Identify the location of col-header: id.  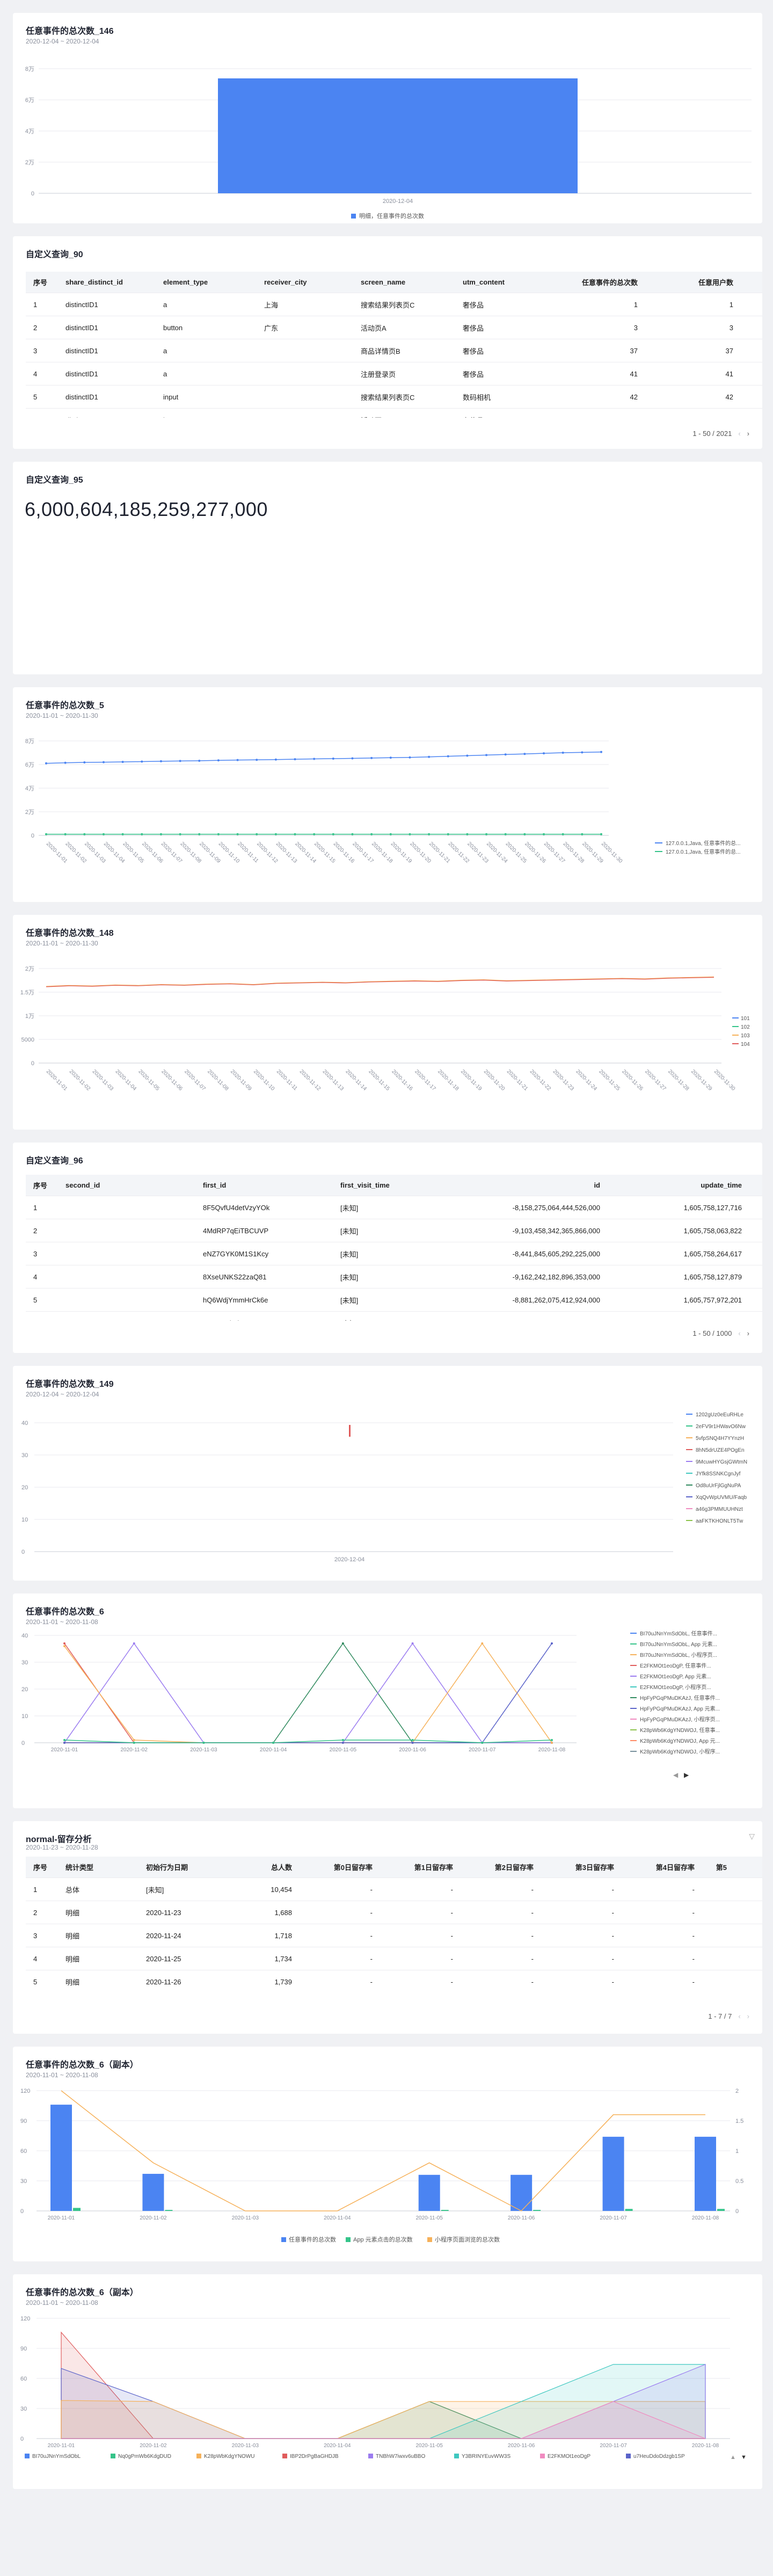
(539, 1185).